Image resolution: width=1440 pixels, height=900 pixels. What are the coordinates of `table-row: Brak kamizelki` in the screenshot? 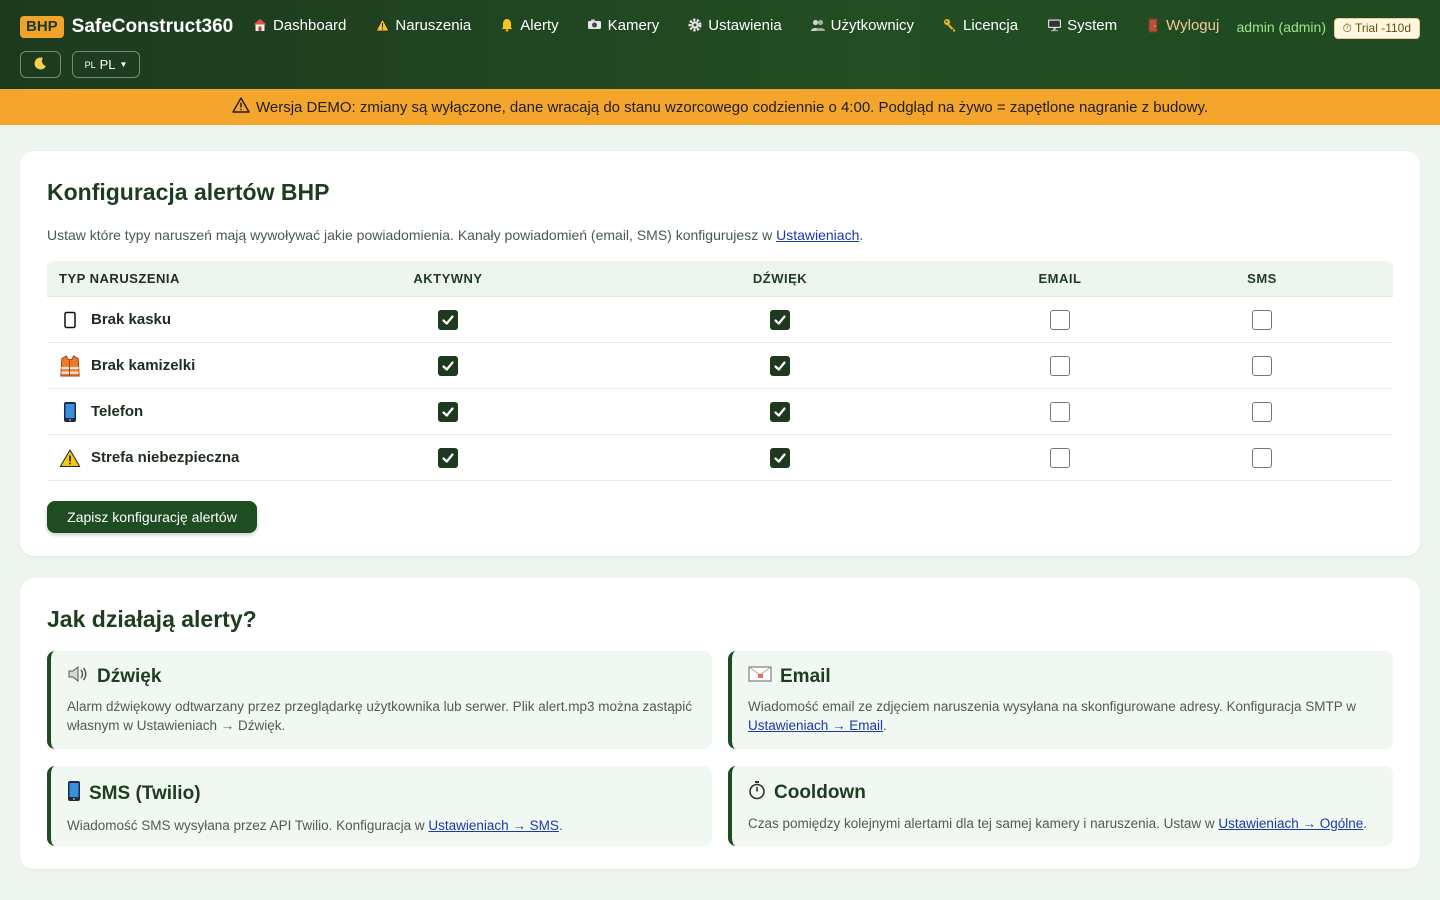 It's located at (720, 366).